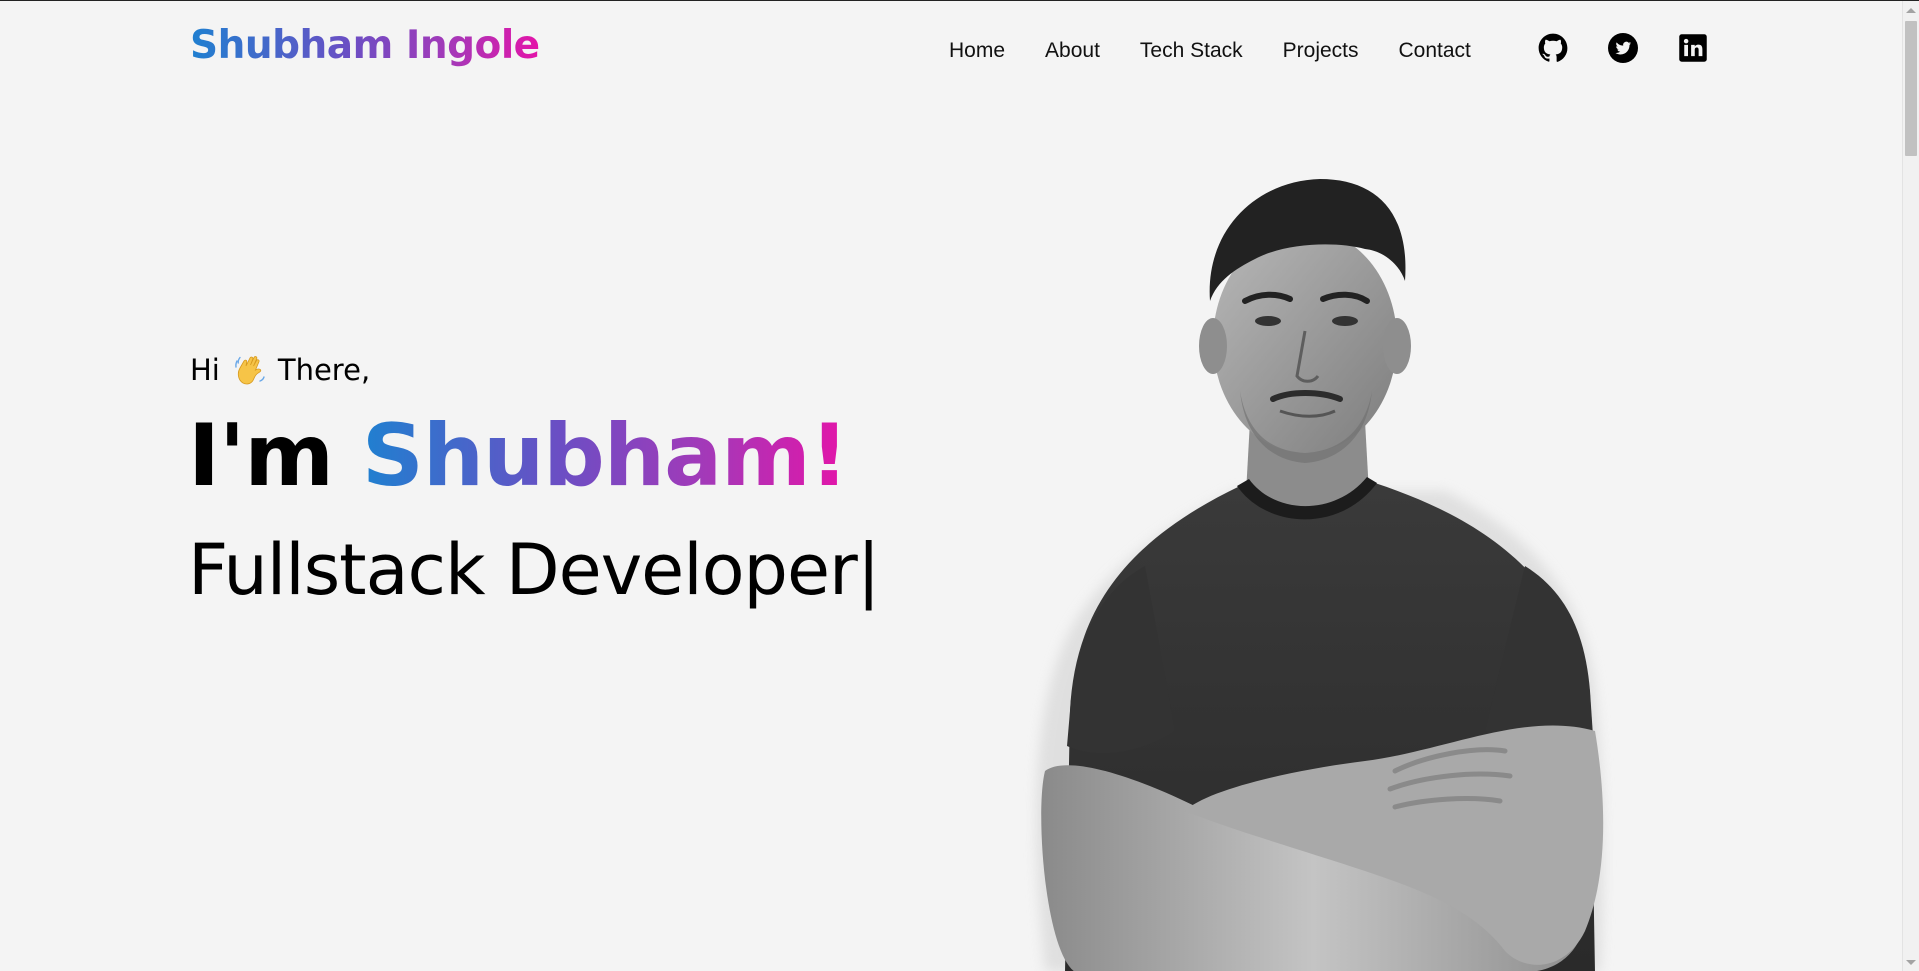 The width and height of the screenshot is (1919, 971). I want to click on headline-prefix: I'm, so click(261, 456).